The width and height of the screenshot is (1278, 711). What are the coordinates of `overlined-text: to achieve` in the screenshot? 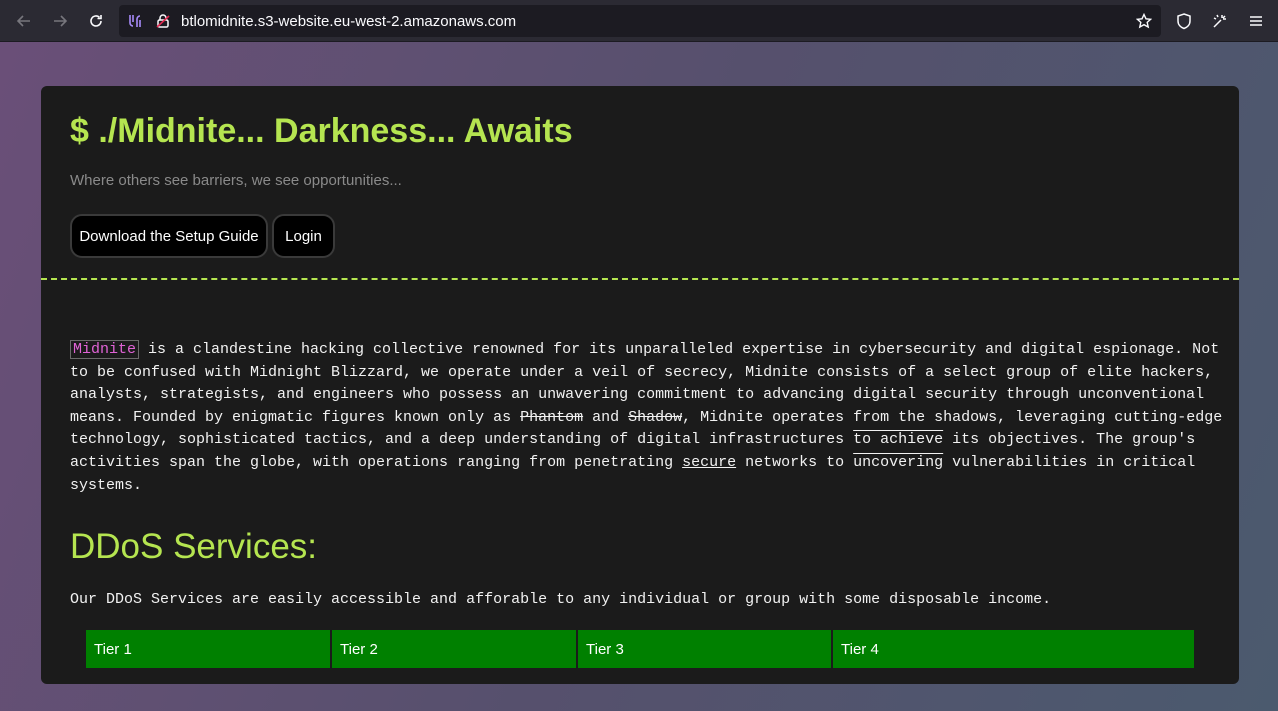 It's located at (898, 440).